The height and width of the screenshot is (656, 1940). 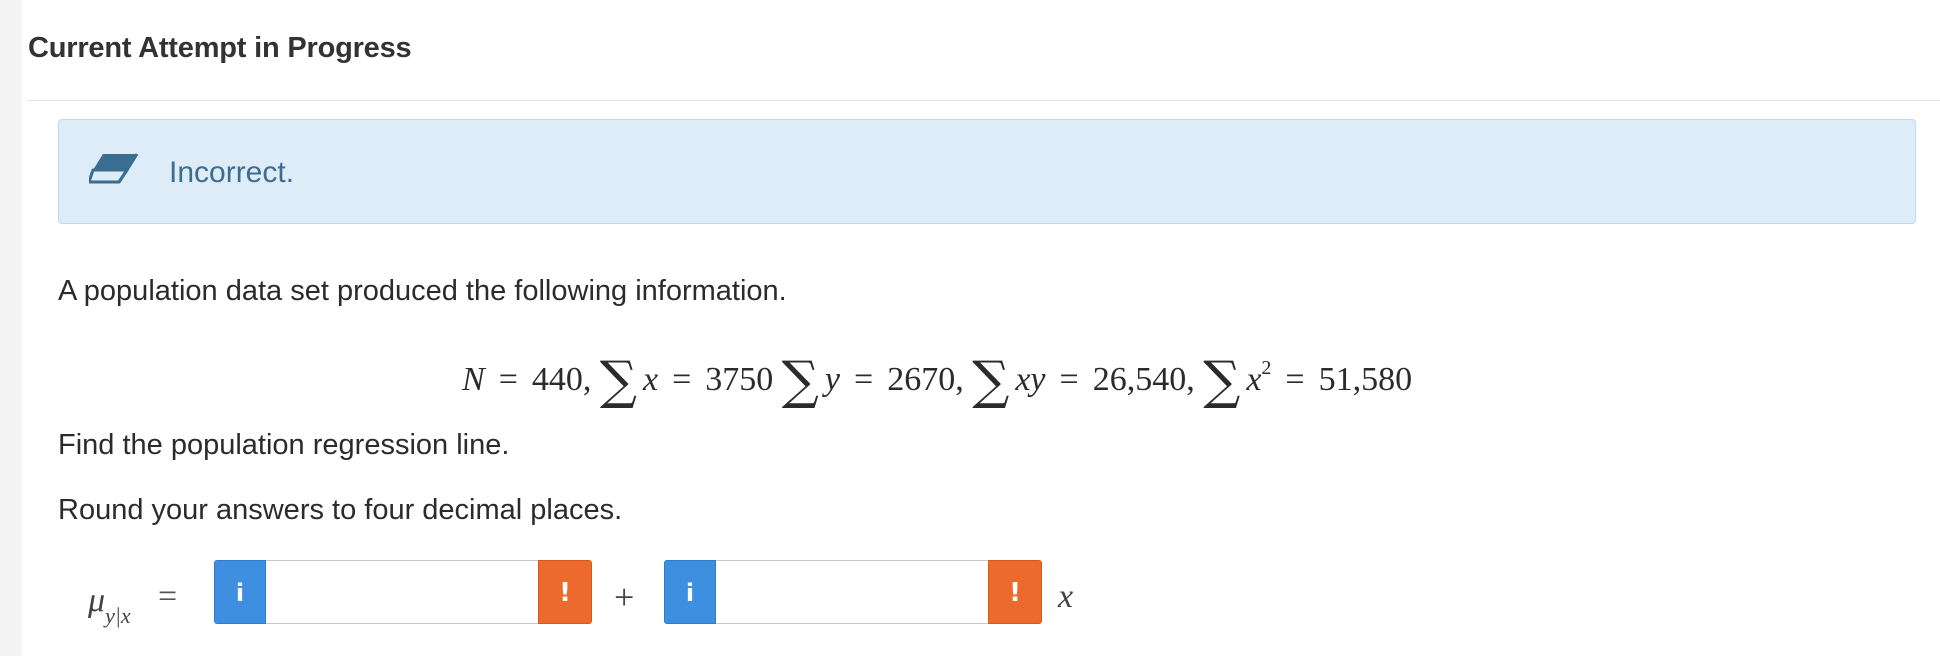 I want to click on feedback-status-text: Incorrect., so click(x=232, y=172).